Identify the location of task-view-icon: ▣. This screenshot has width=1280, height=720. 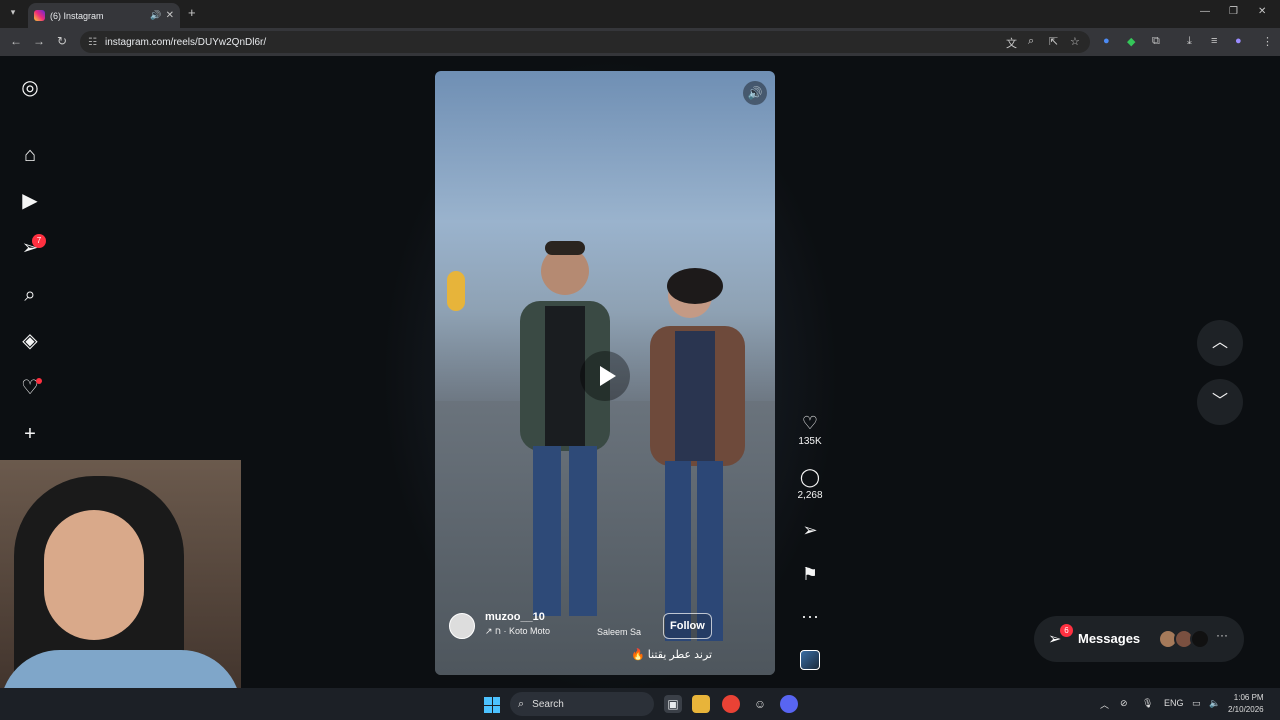
(673, 704).